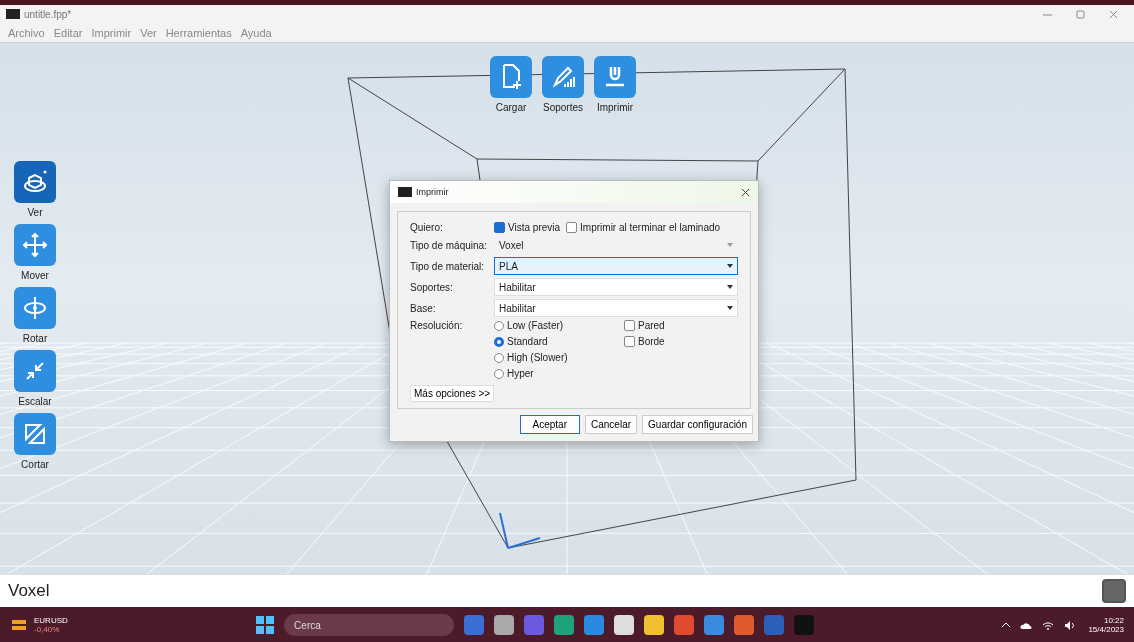 This screenshot has height=642, width=1134. Describe the element at coordinates (527, 341) in the screenshot. I see `radio-label: Standard` at that location.